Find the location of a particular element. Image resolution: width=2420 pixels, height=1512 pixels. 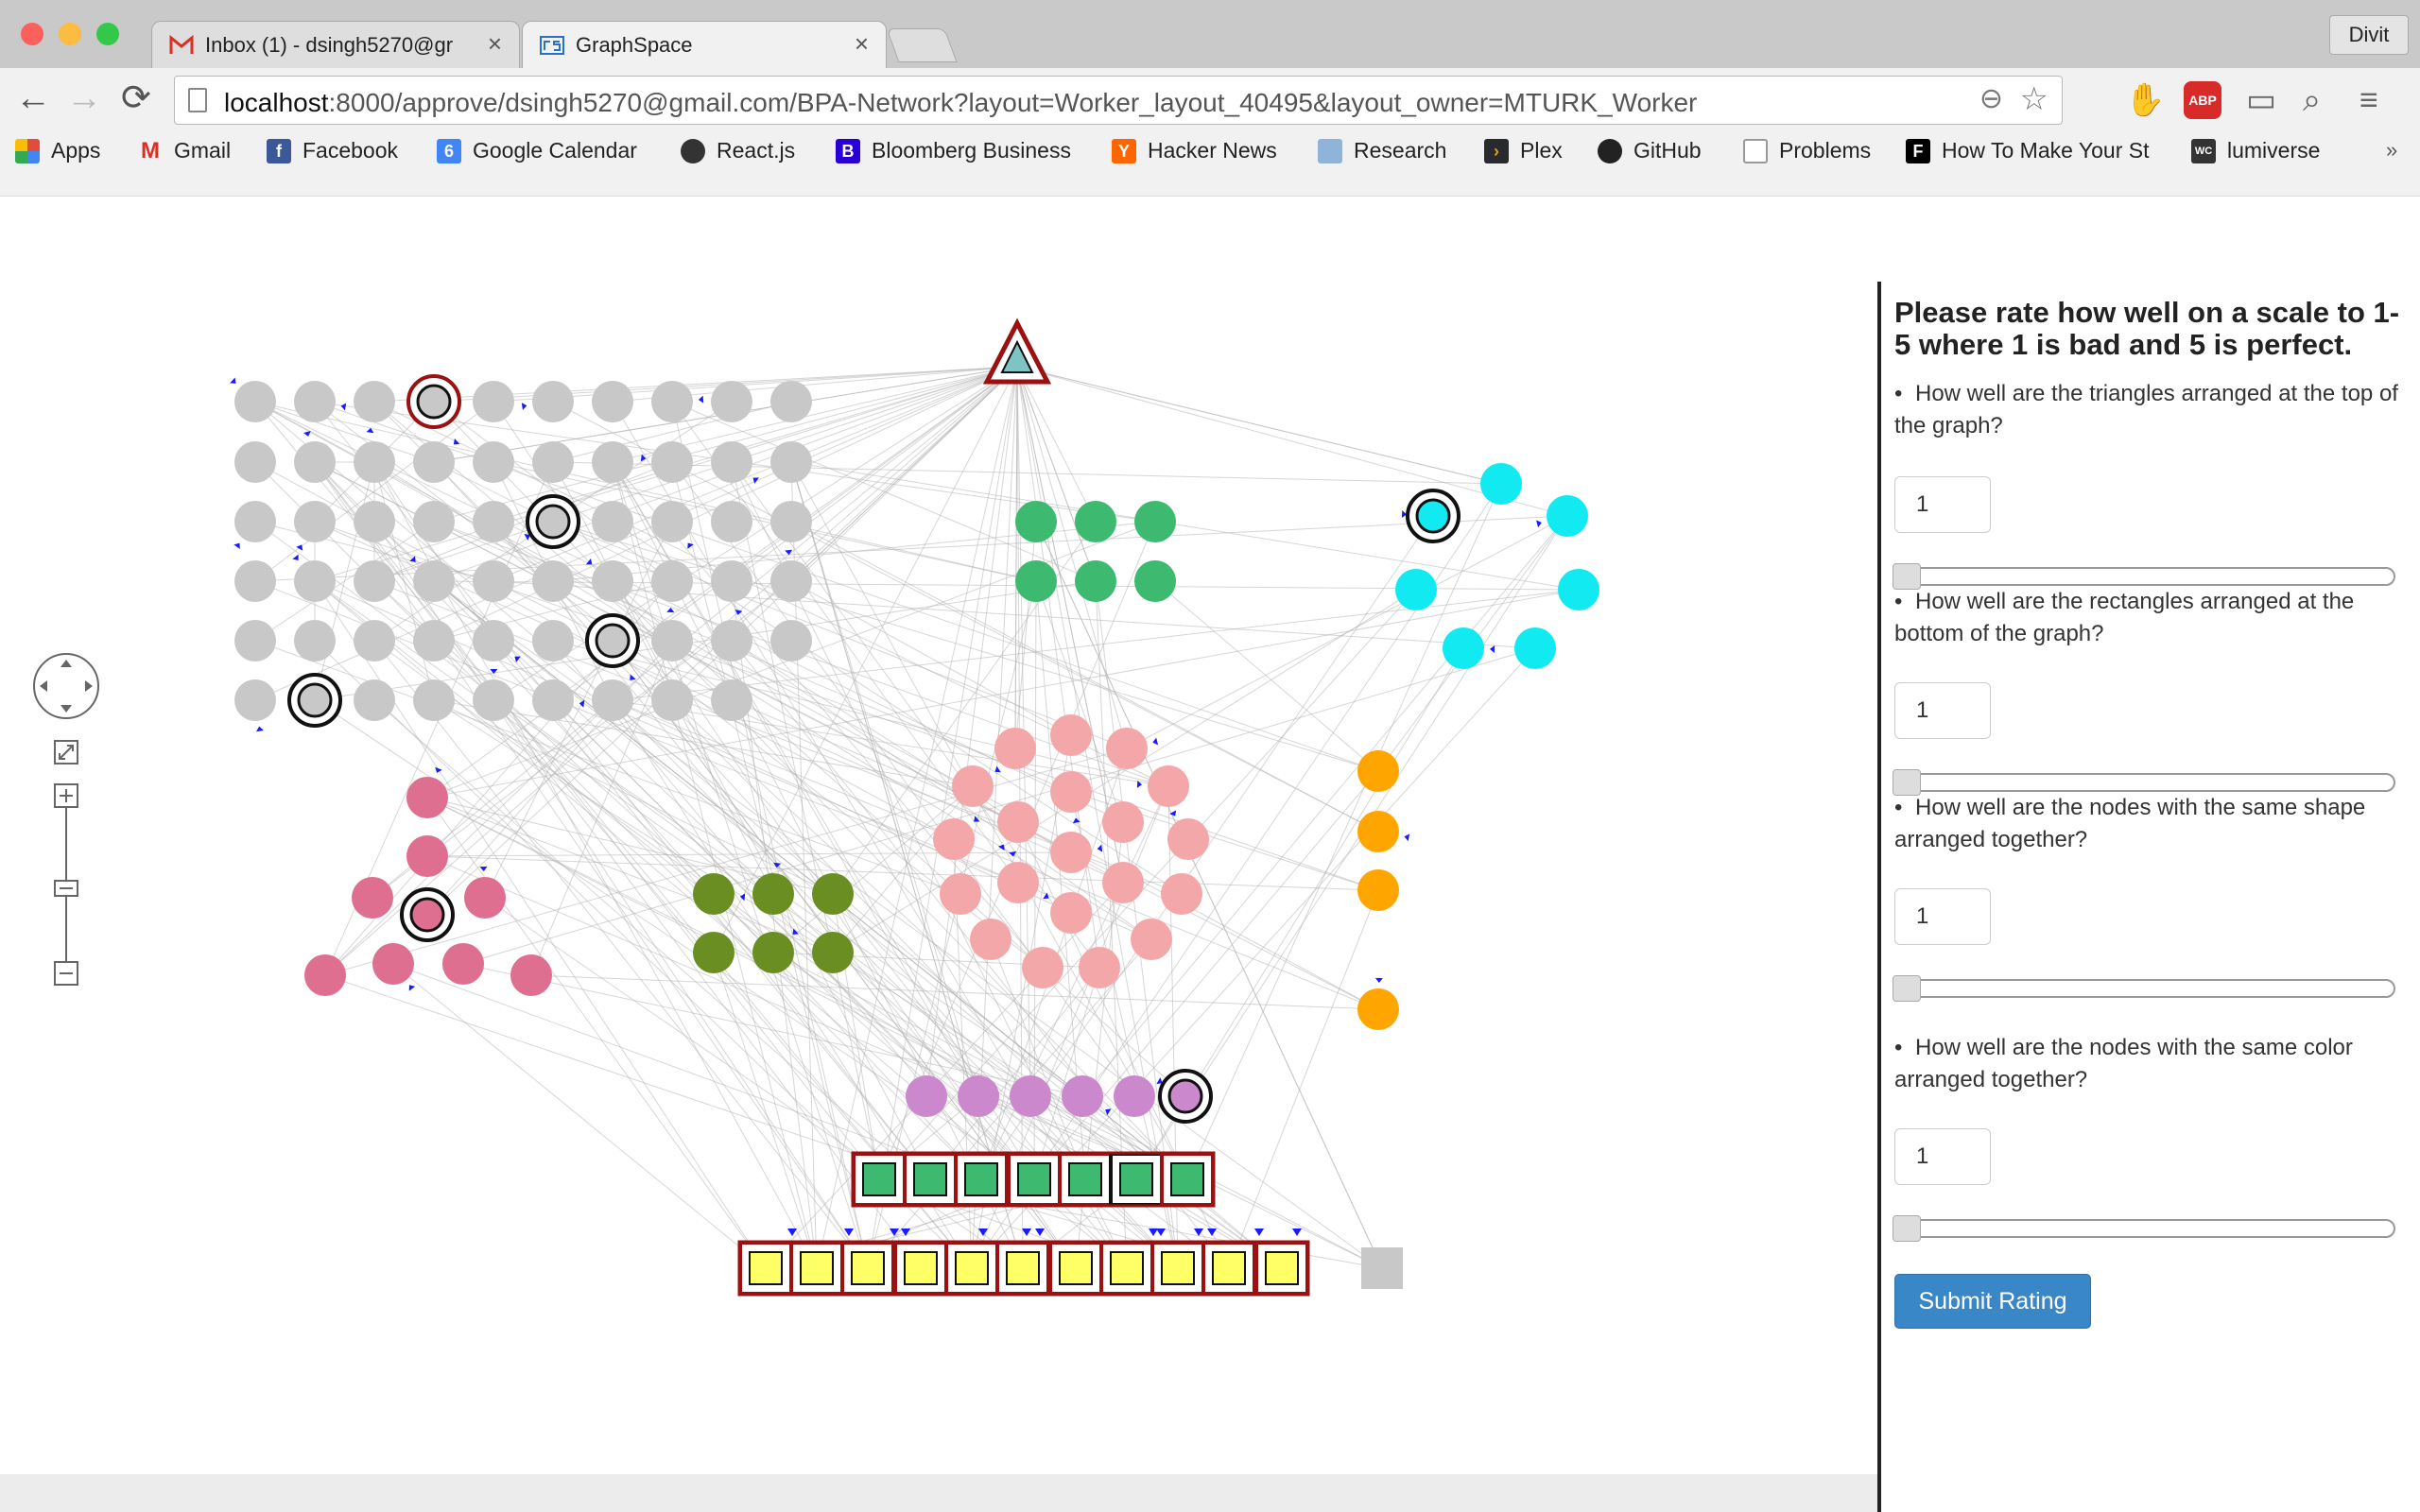

bookmark-star-icon: ☆ is located at coordinates (2034, 99).